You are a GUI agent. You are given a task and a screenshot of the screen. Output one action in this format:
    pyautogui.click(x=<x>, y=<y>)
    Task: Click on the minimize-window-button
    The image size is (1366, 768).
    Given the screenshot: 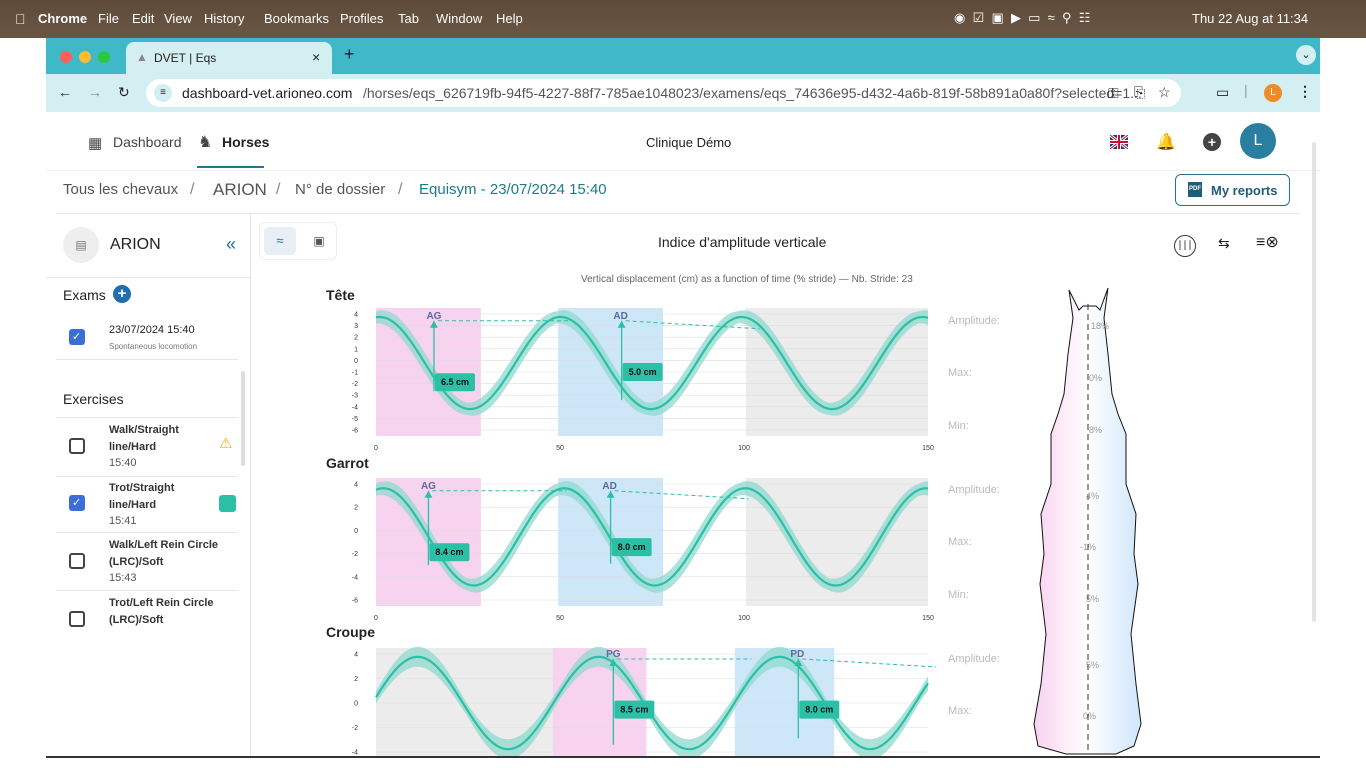 What is the action you would take?
    pyautogui.click(x=85, y=57)
    